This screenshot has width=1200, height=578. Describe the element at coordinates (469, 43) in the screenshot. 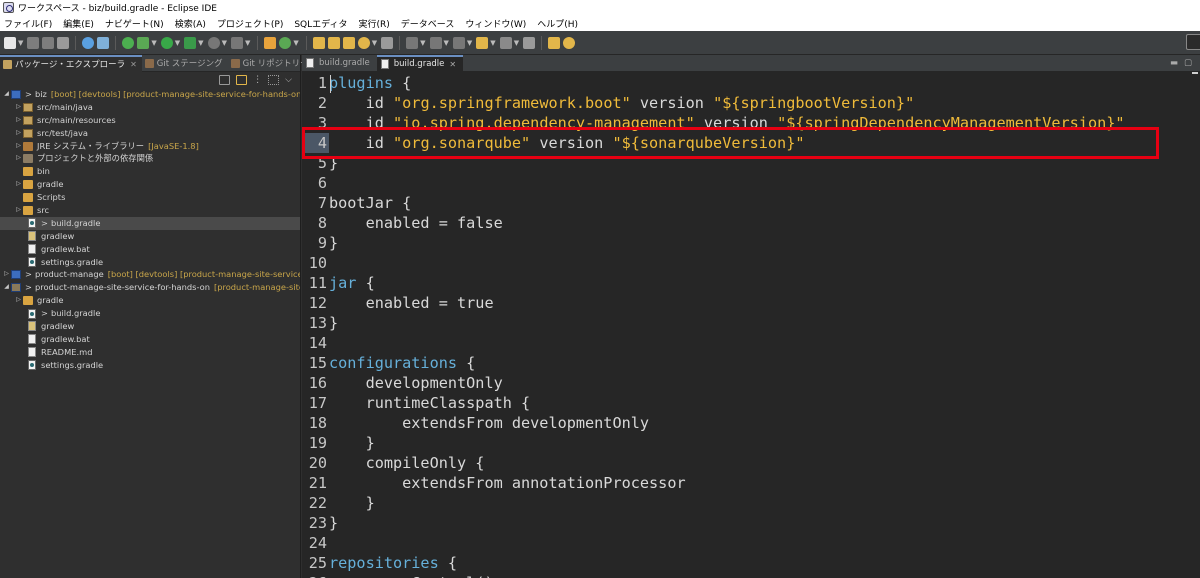

I see `last-edit-dropdown-icon: ▼` at that location.